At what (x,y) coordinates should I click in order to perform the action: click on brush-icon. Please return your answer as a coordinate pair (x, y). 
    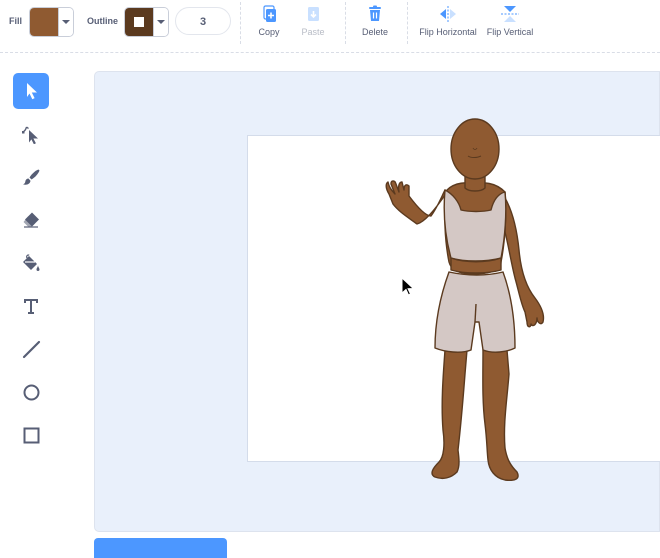
    Looking at the image, I should click on (31, 177).